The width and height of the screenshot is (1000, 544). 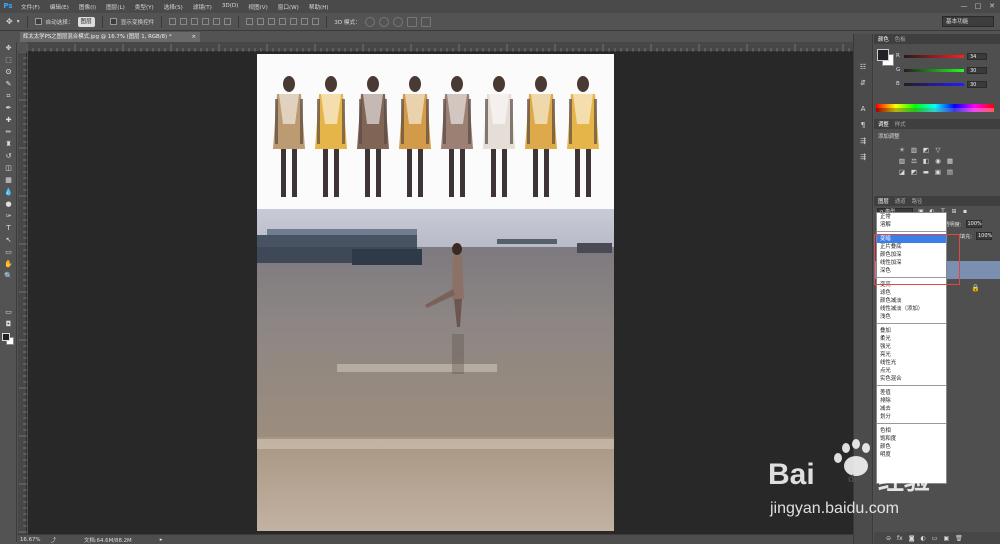 I want to click on distribute-bottom-icon, so click(x=272, y=21).